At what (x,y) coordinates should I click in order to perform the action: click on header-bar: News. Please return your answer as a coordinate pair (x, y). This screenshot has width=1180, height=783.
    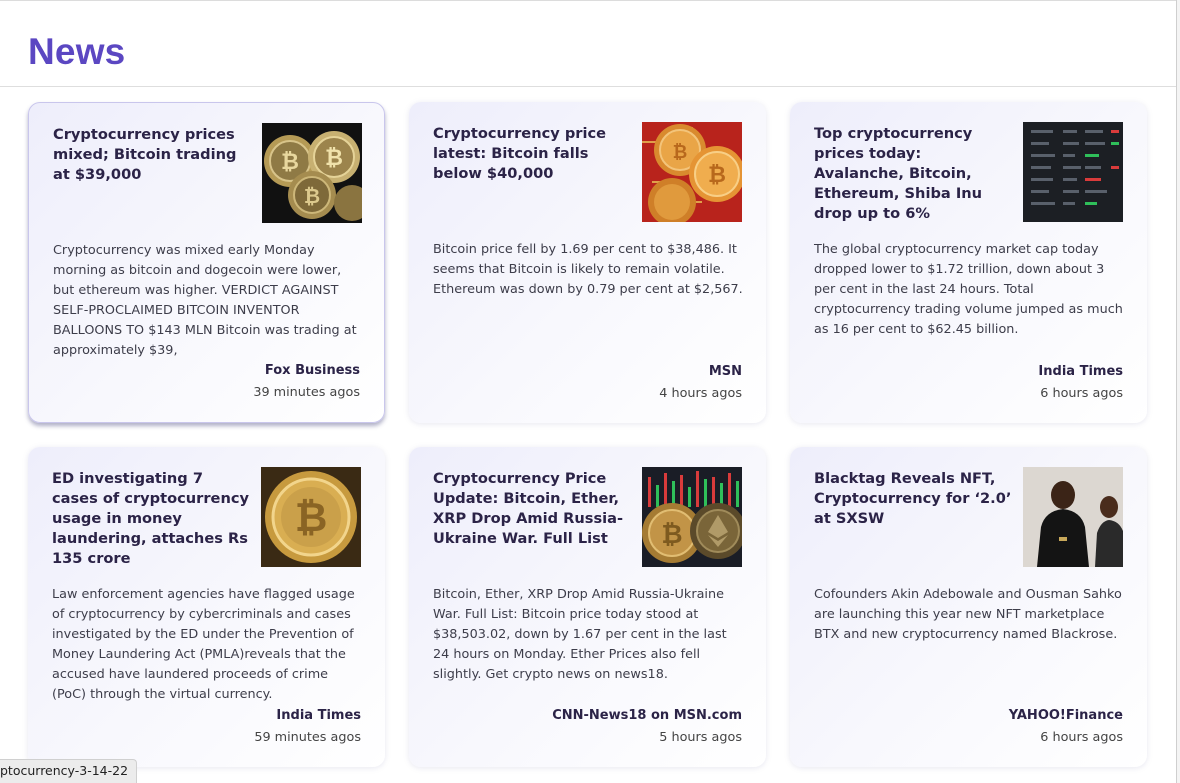
    Looking at the image, I should click on (590, 43).